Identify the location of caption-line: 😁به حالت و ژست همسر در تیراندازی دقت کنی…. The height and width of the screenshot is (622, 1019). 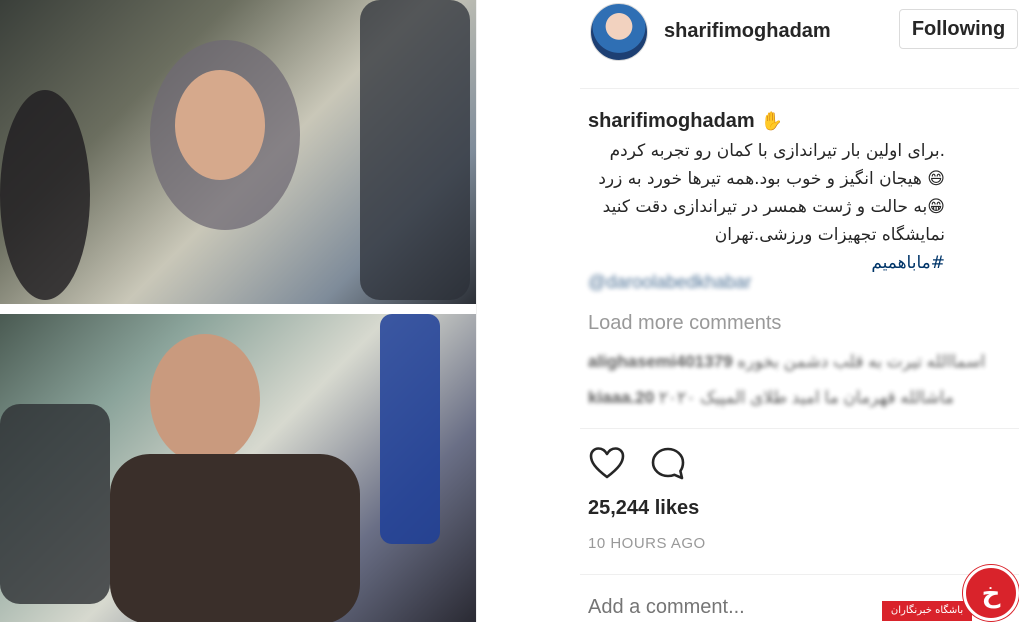
(773, 207).